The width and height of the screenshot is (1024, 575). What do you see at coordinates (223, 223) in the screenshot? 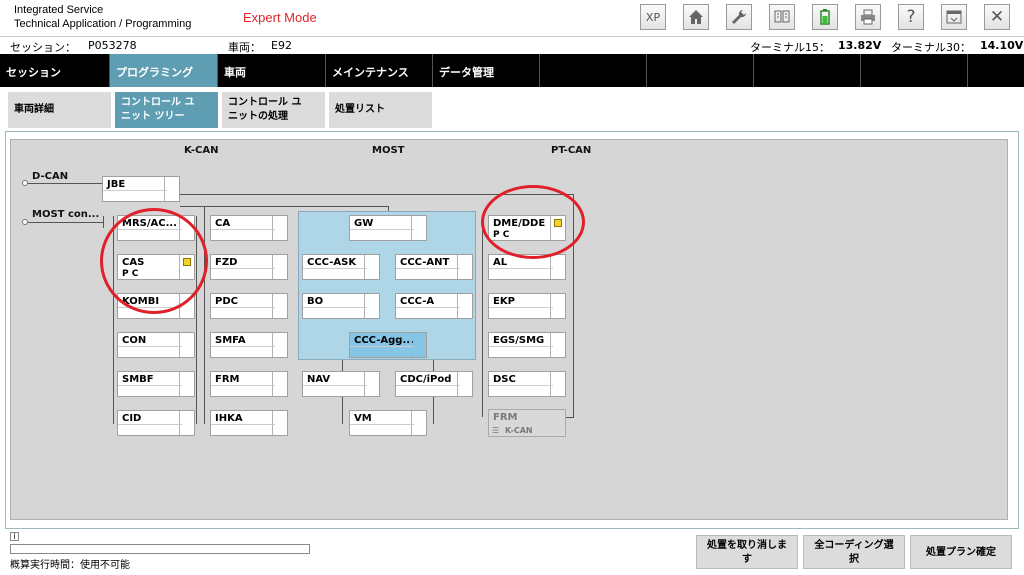
I see `ecu-label: CA` at bounding box center [223, 223].